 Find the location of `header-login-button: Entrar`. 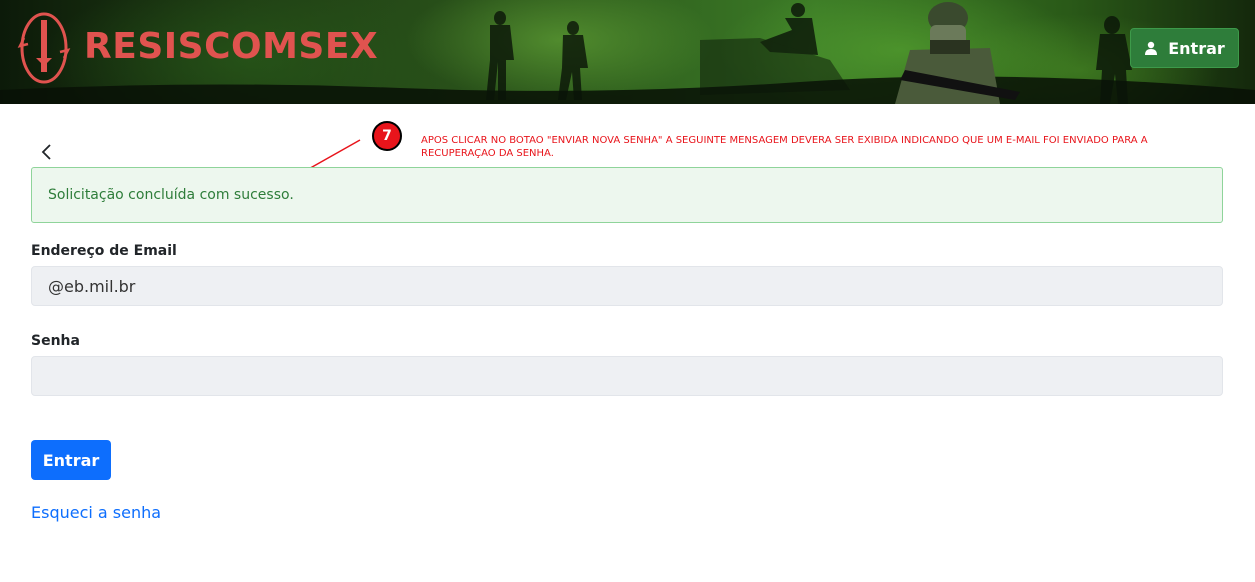

header-login-button: Entrar is located at coordinates (1184, 48).